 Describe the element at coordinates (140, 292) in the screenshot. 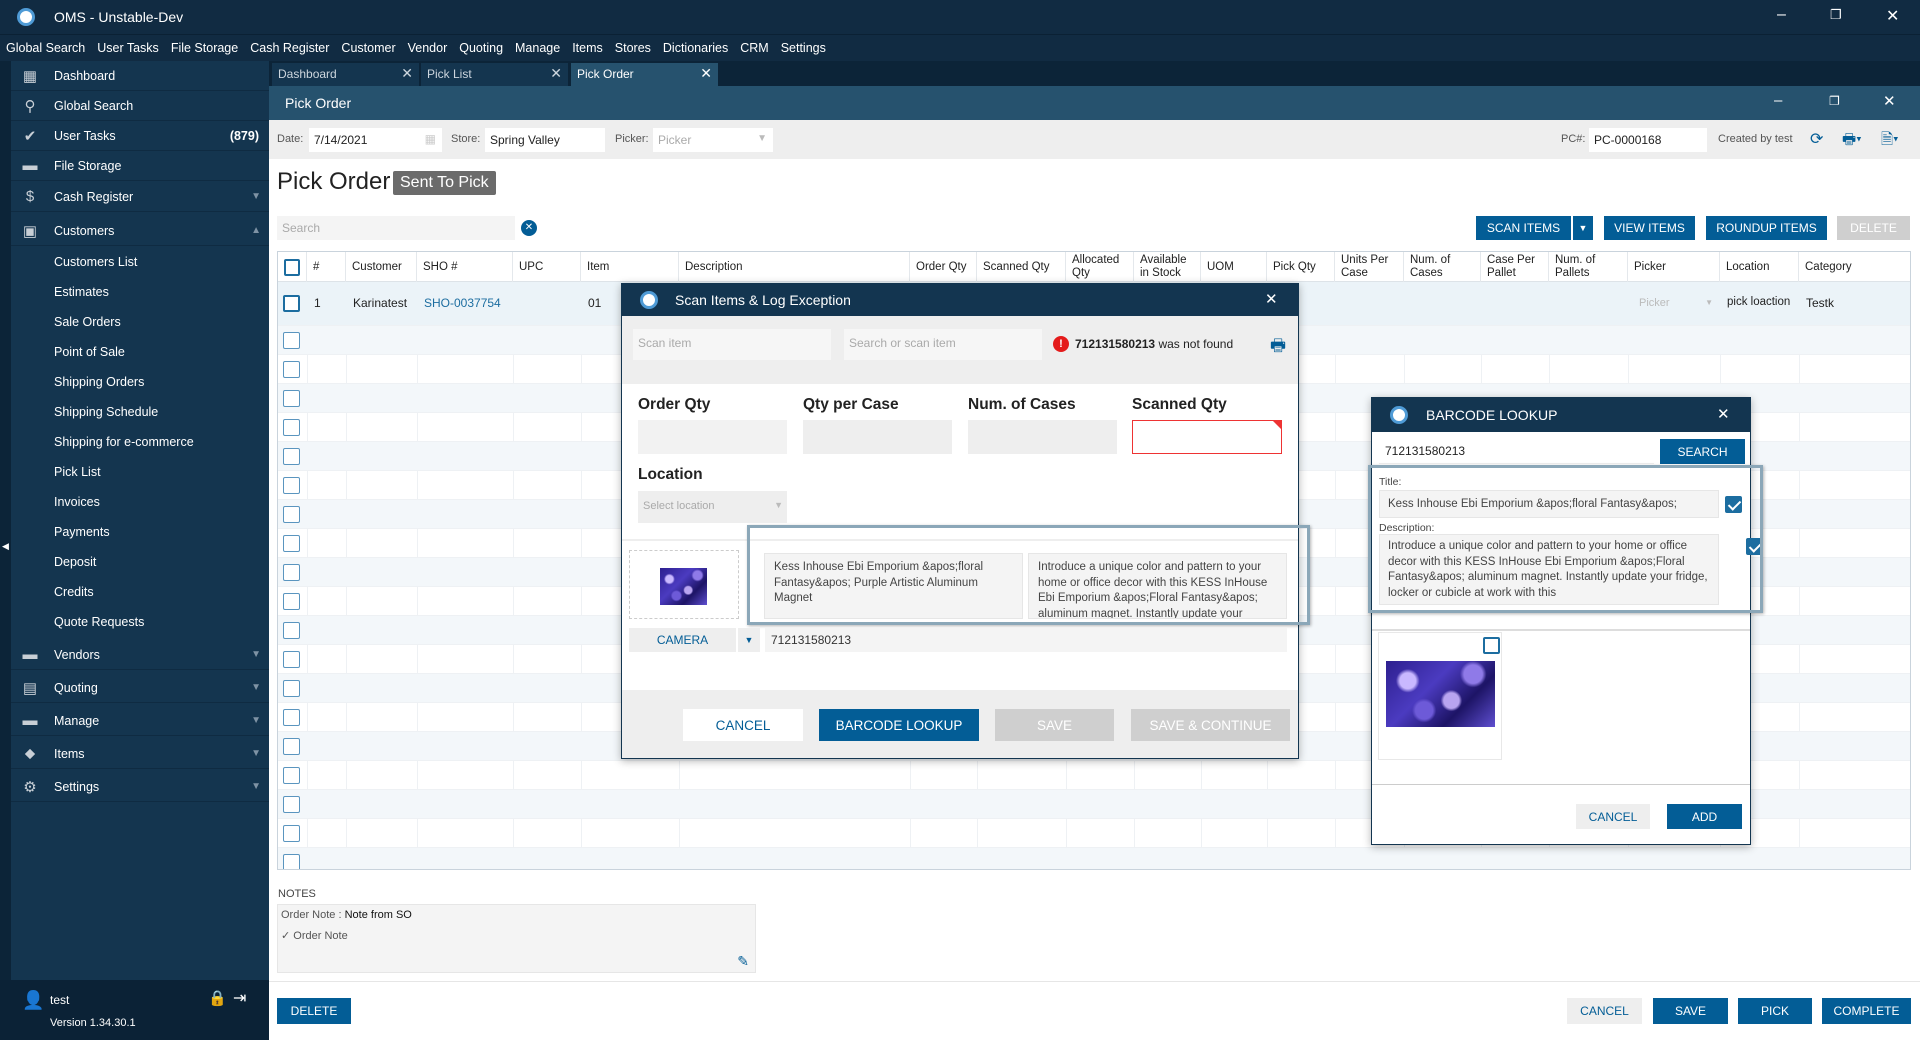

I see `sidebar-item: Estimates` at that location.